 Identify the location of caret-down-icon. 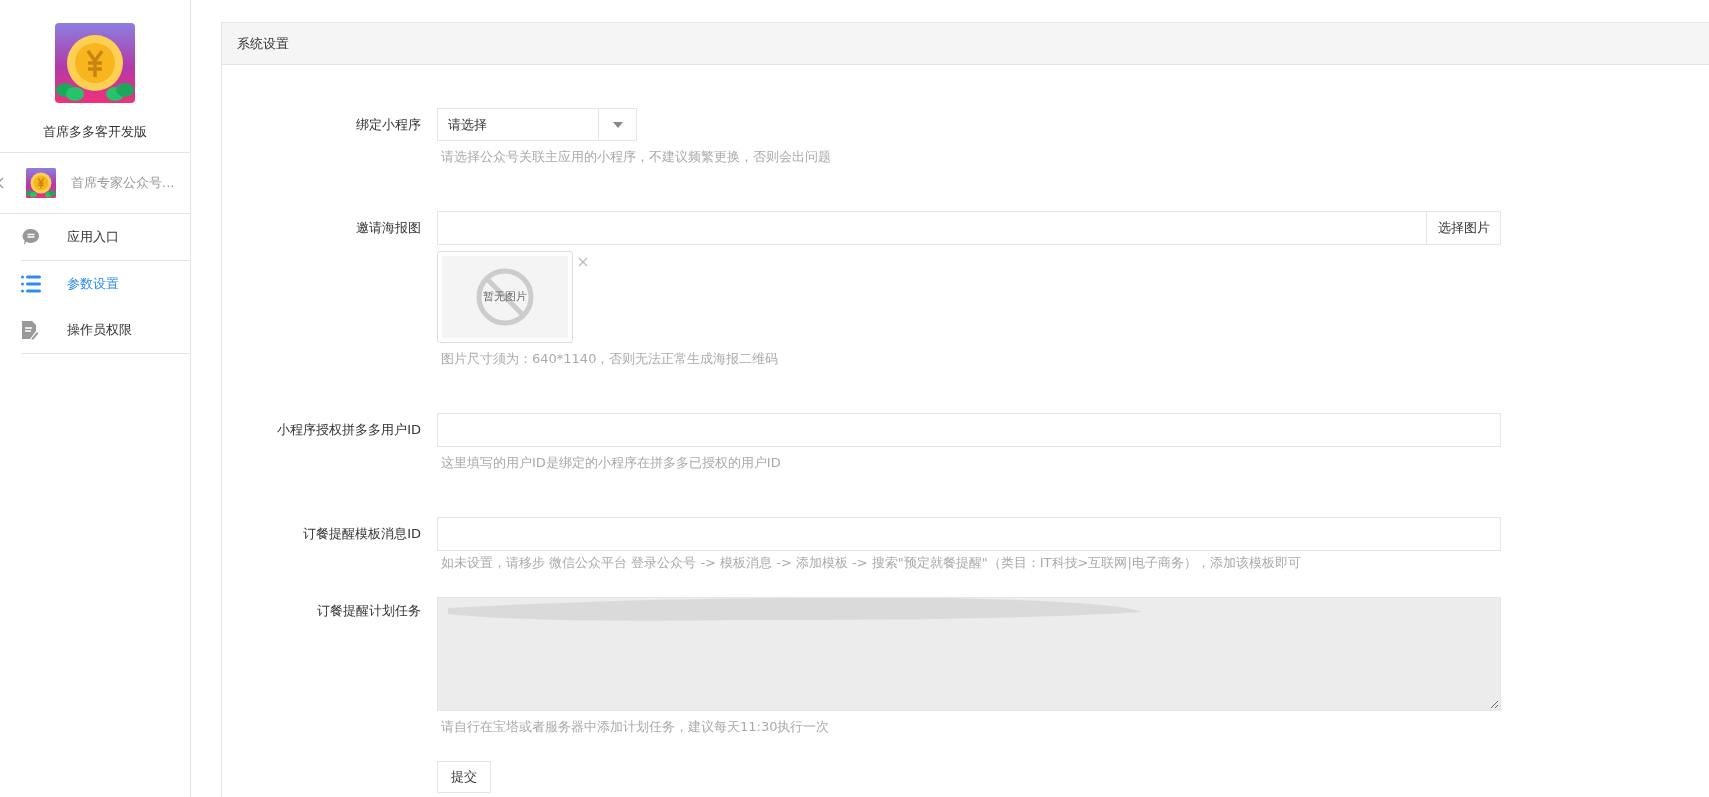
(617, 124).